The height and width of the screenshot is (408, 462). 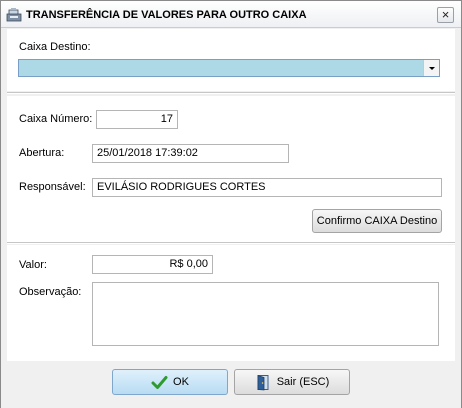 I want to click on responsavel-field: EVILÁSIO RODRIGUES CORTES, so click(x=267, y=187).